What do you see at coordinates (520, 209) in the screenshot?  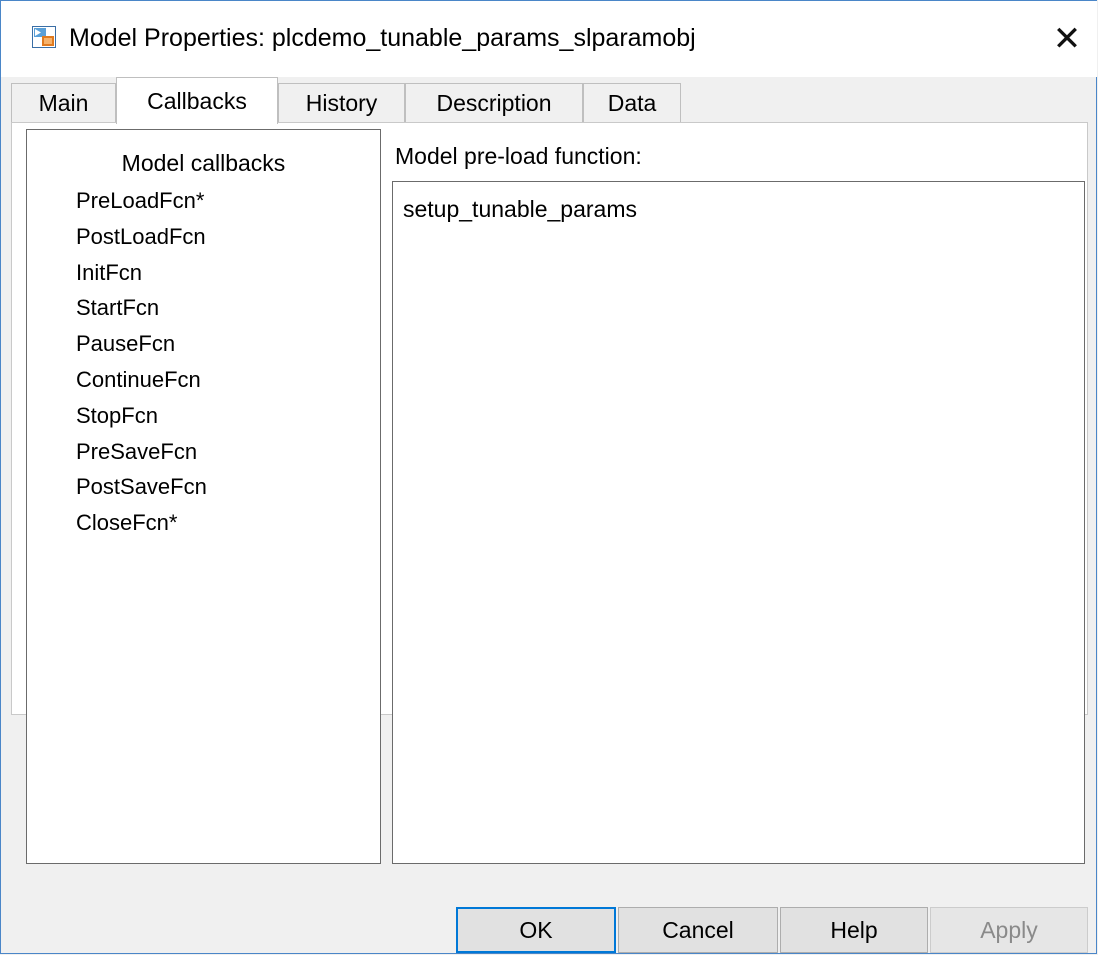 I see `function-editor-text: setup_tunable_params` at bounding box center [520, 209].